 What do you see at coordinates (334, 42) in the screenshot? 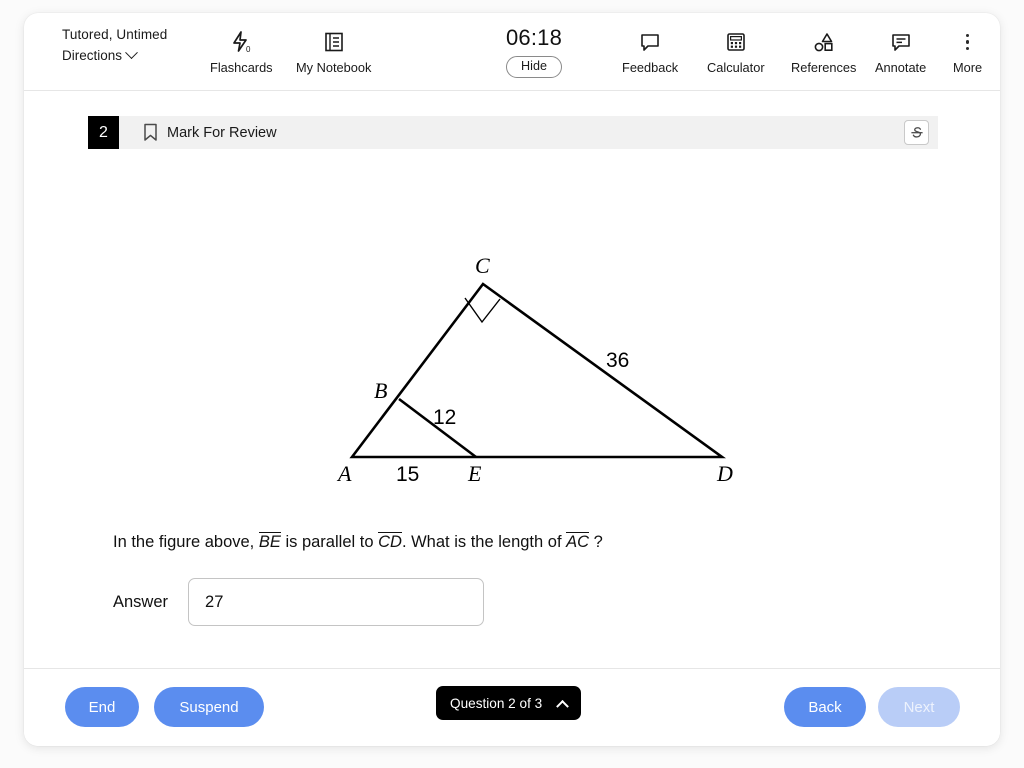
I see `notebook-icon` at bounding box center [334, 42].